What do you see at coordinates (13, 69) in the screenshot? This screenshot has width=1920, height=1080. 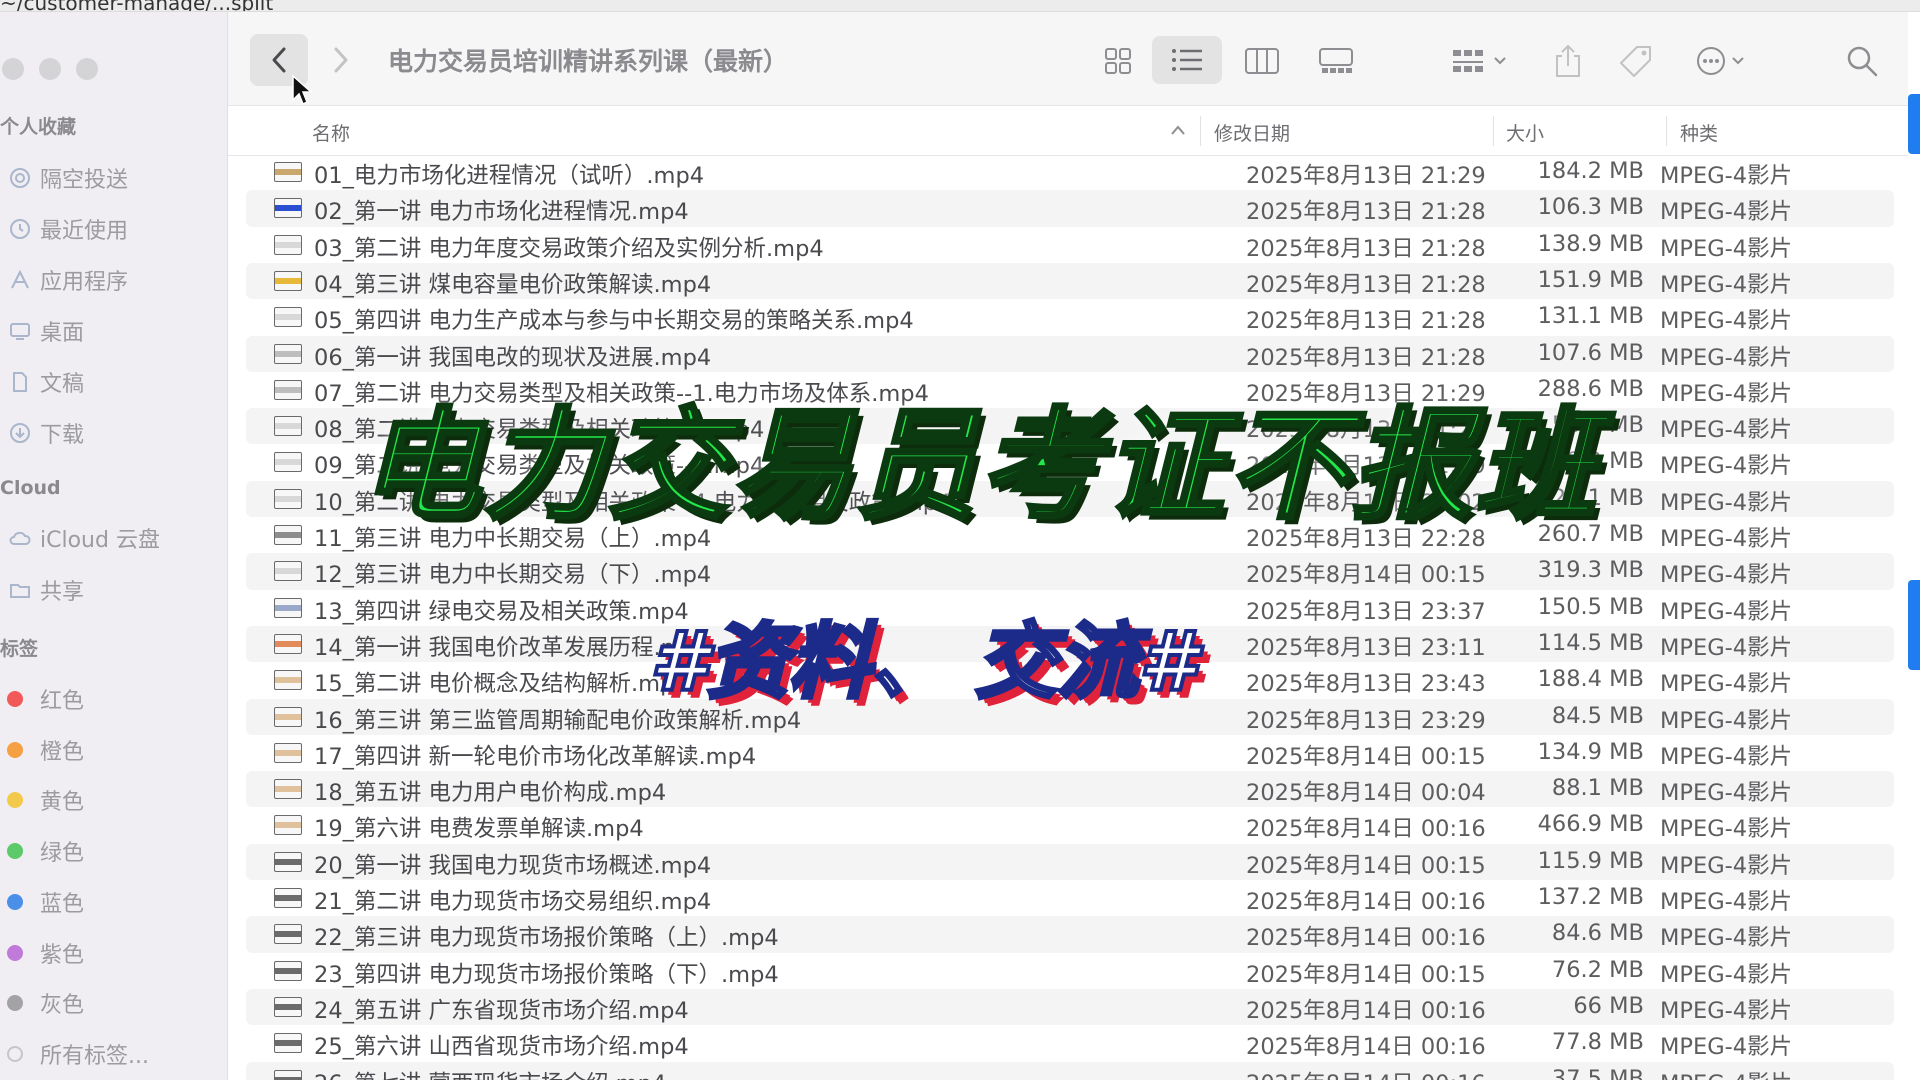 I see `close-window-button` at bounding box center [13, 69].